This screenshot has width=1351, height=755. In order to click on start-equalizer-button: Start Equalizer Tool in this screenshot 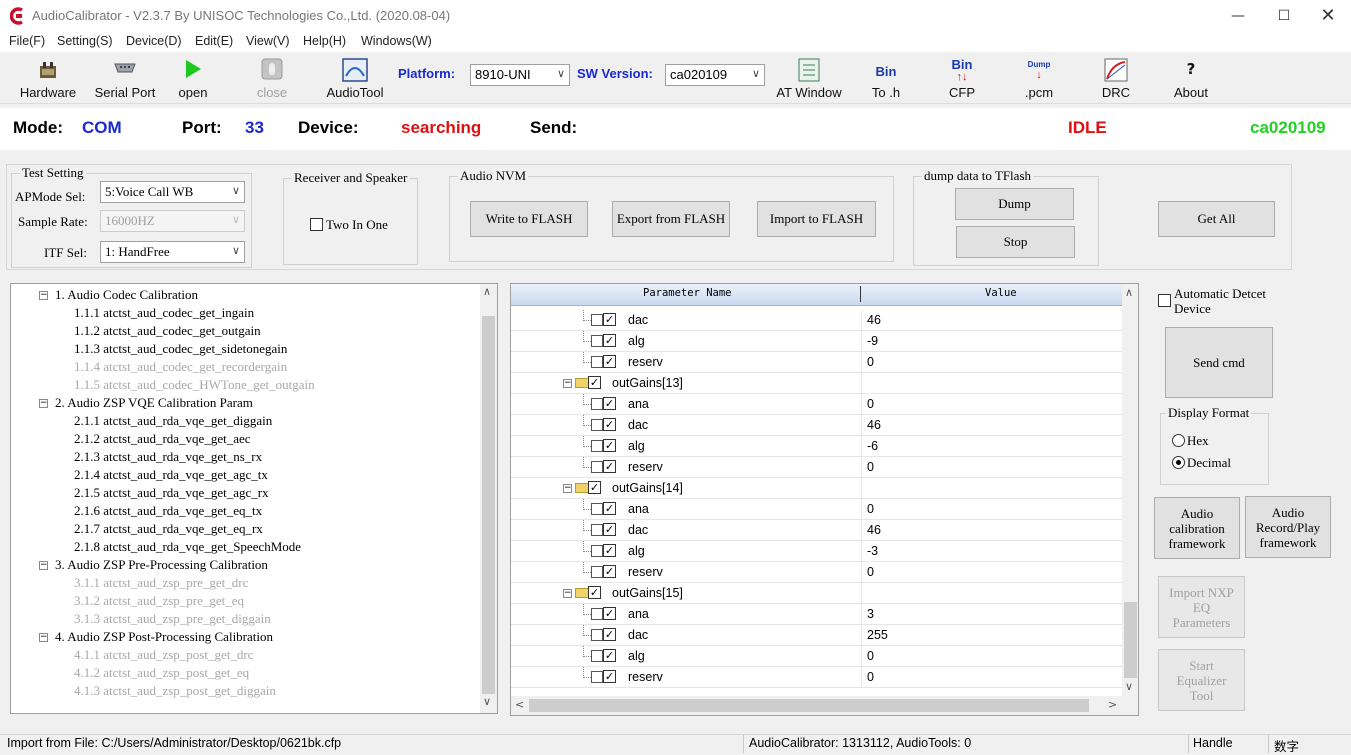, I will do `click(1201, 680)`.